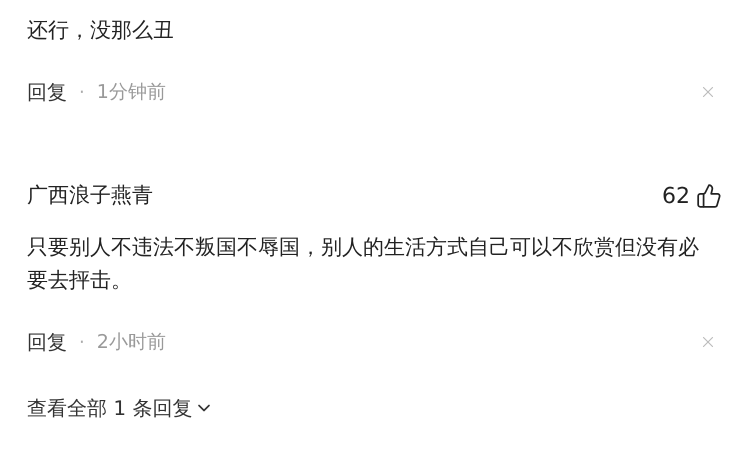  I want to click on timestamp: 1分钟前, so click(131, 92).